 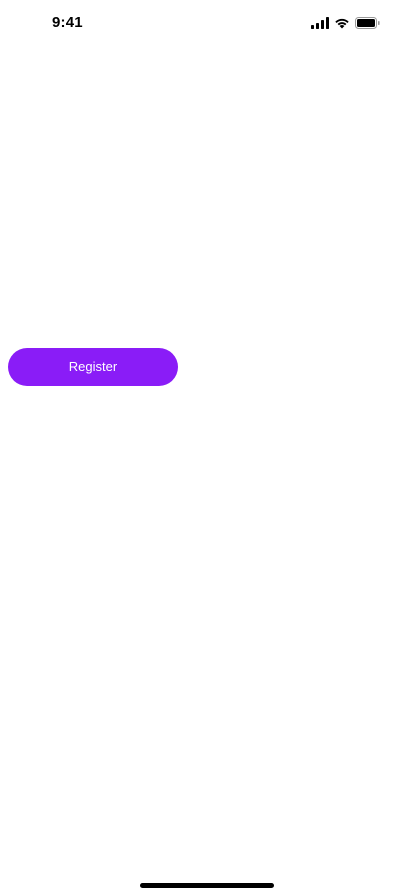 I want to click on status-icons, so click(x=345, y=23).